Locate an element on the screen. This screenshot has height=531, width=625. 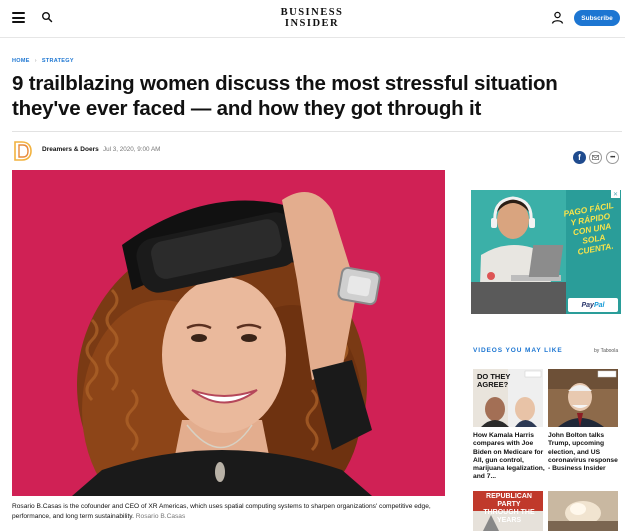
ad-close-icon: ✕ is located at coordinates (615, 194).